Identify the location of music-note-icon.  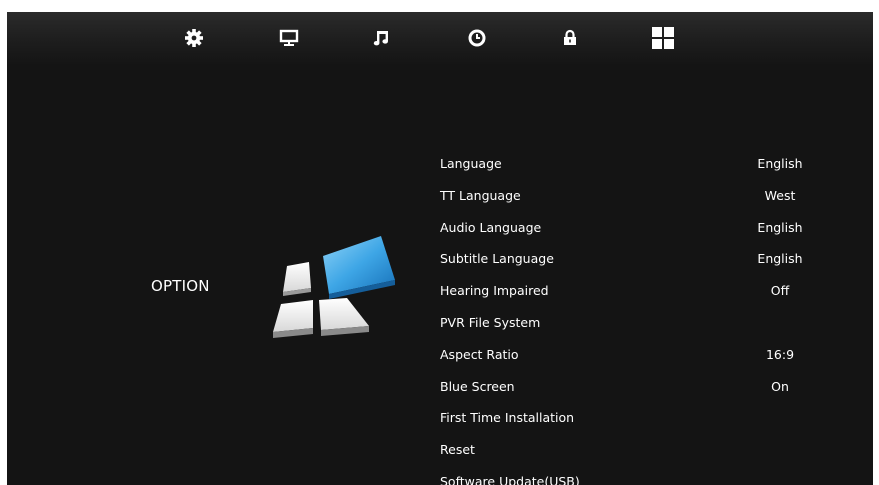
(380, 38).